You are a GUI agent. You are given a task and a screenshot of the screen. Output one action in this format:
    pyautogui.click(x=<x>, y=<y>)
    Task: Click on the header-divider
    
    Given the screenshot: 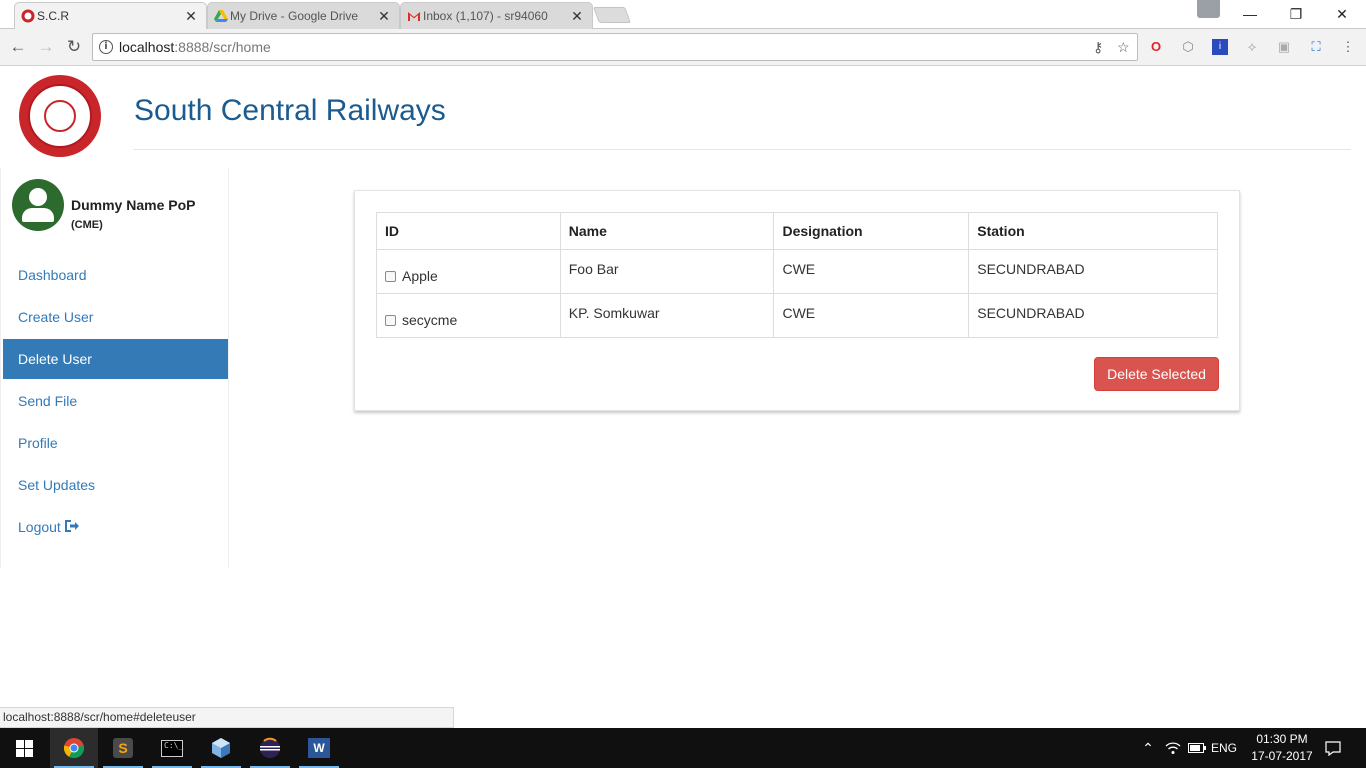 What is the action you would take?
    pyautogui.click(x=742, y=149)
    